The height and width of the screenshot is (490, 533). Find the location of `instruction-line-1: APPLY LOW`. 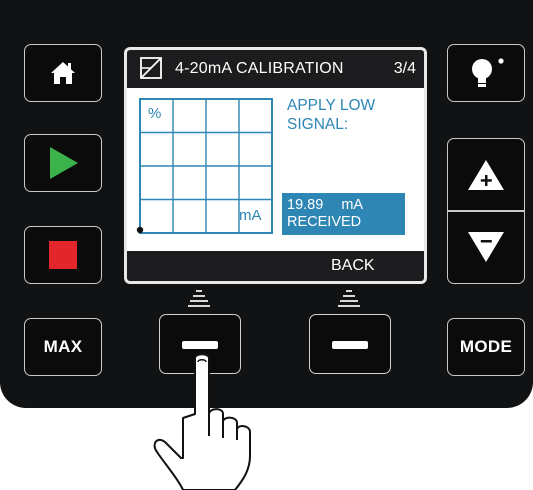

instruction-line-1: APPLY LOW is located at coordinates (331, 105).